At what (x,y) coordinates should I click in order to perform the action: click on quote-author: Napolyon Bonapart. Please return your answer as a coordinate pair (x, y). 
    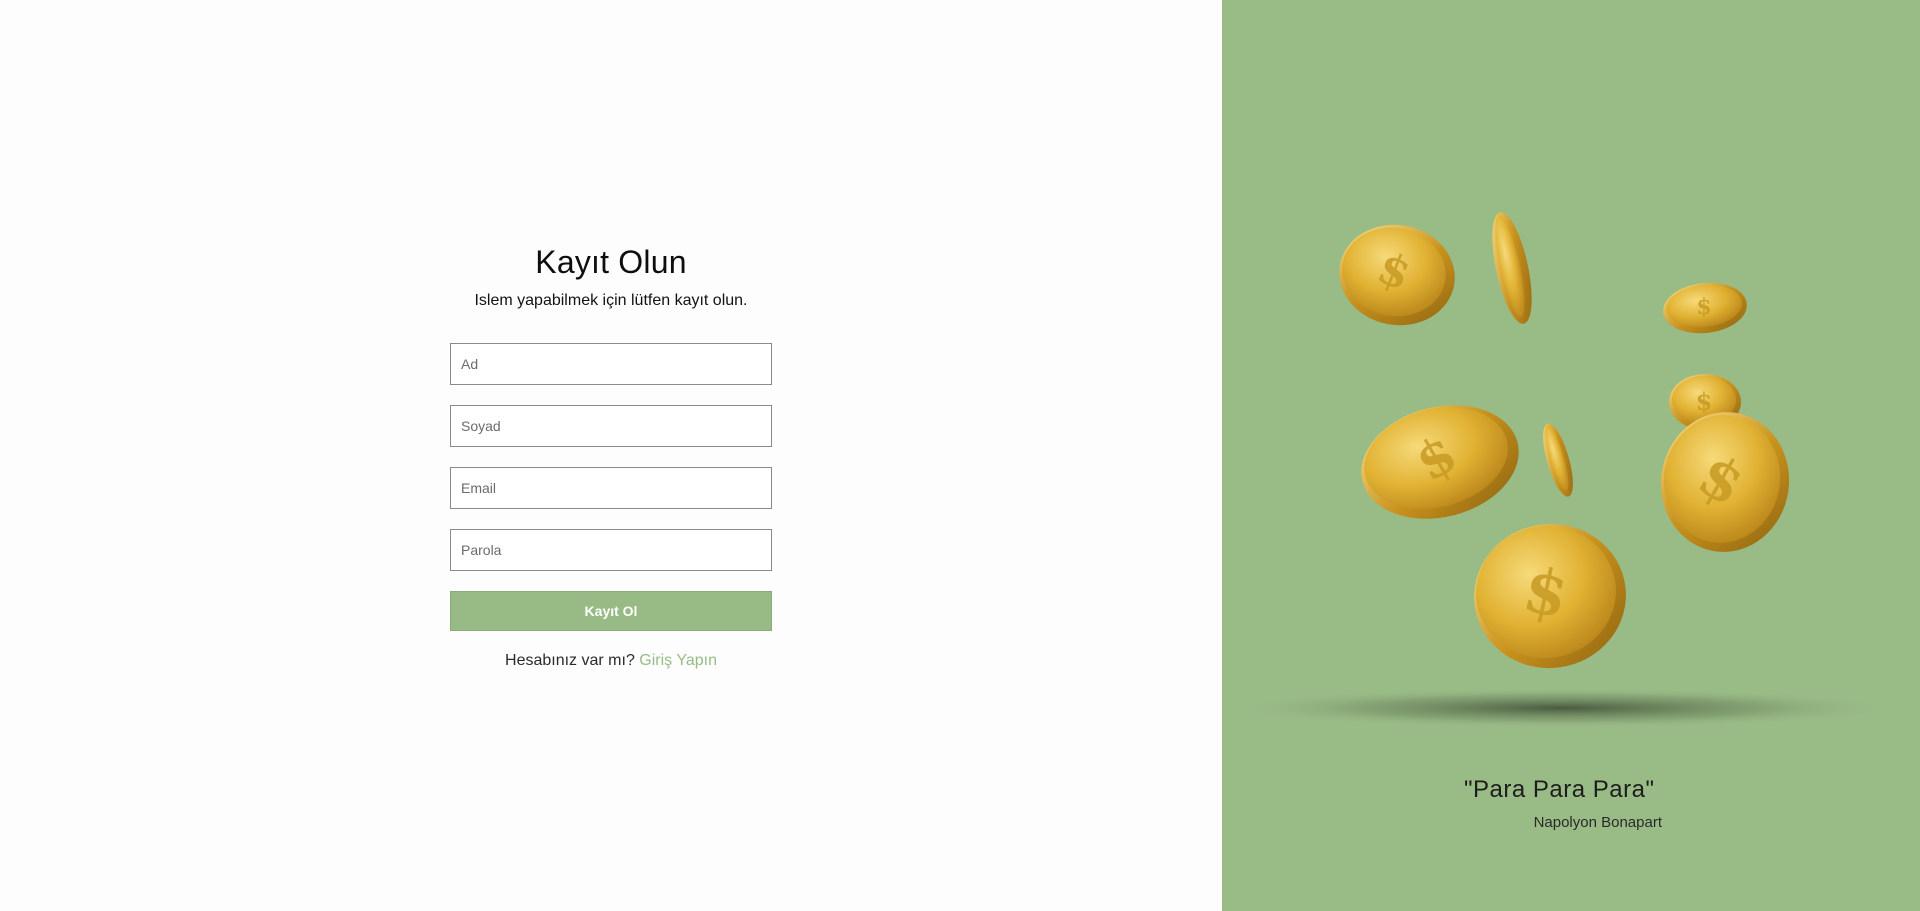
    Looking at the image, I should click on (1597, 822).